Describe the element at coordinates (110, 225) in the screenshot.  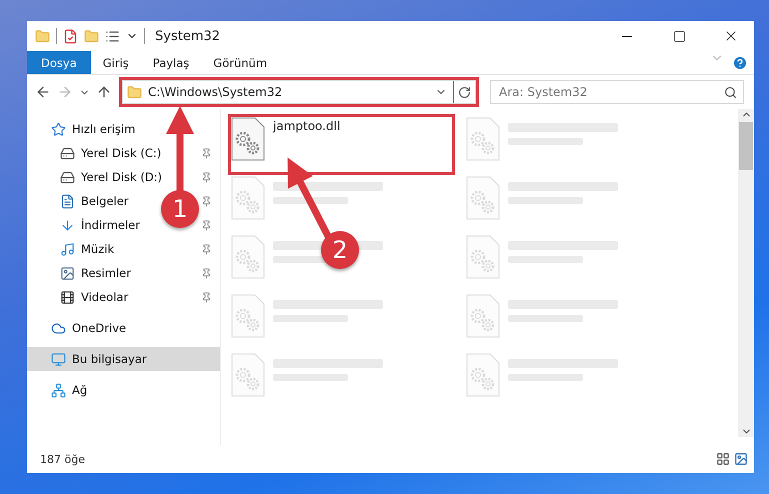
I see `sidebar-item: İndirmeler` at that location.